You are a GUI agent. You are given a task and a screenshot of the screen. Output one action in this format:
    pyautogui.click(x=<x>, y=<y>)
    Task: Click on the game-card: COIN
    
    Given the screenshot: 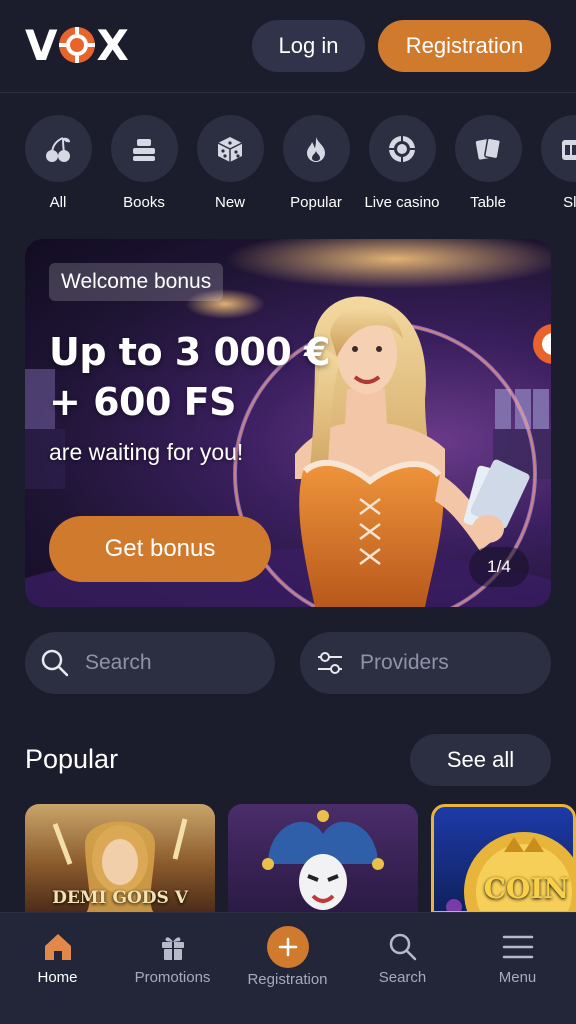 What is the action you would take?
    pyautogui.click(x=503, y=859)
    